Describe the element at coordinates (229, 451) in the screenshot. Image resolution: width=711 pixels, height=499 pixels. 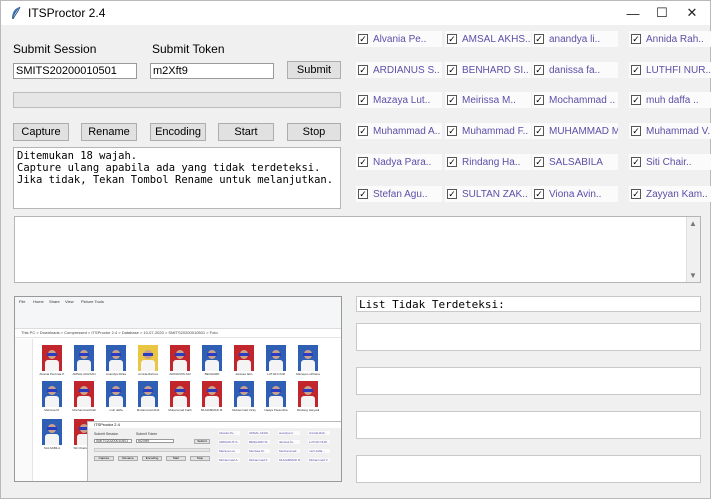
I see `nested-student-checkbox: Mazaya Lut..` at that location.